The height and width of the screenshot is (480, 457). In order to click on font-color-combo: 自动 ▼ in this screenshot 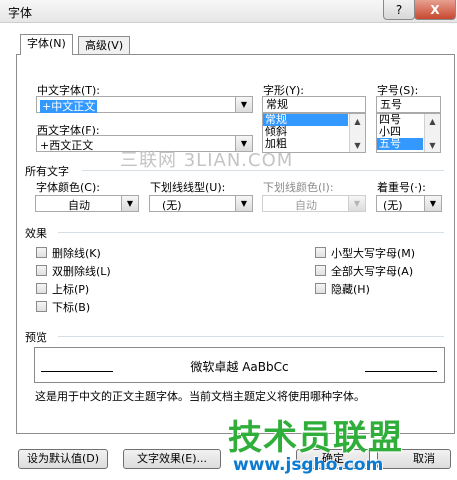, I will do `click(87, 203)`.